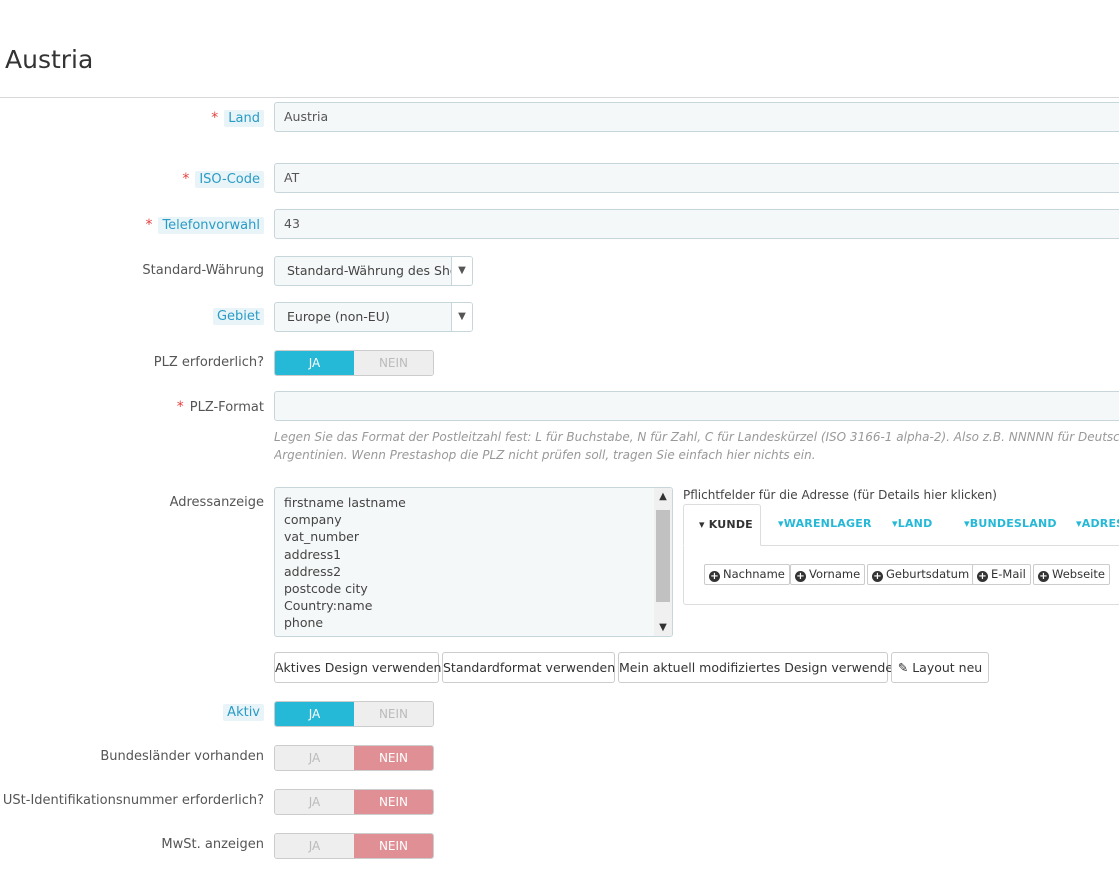  What do you see at coordinates (747, 574) in the screenshot?
I see `field-button-nachname: + Nachname` at bounding box center [747, 574].